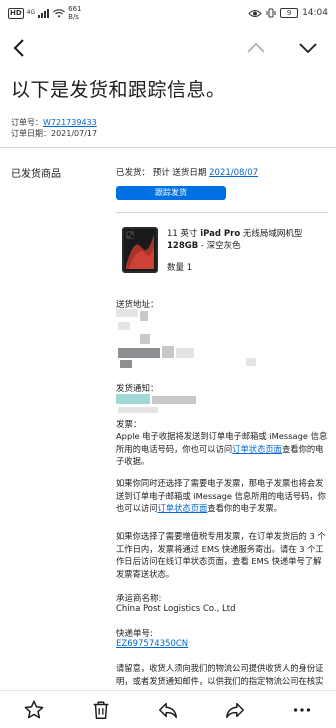 Image resolution: width=336 pixels, height=728 pixels. What do you see at coordinates (137, 389) in the screenshot?
I see `shipping-notification-label: 发货通知：` at bounding box center [137, 389].